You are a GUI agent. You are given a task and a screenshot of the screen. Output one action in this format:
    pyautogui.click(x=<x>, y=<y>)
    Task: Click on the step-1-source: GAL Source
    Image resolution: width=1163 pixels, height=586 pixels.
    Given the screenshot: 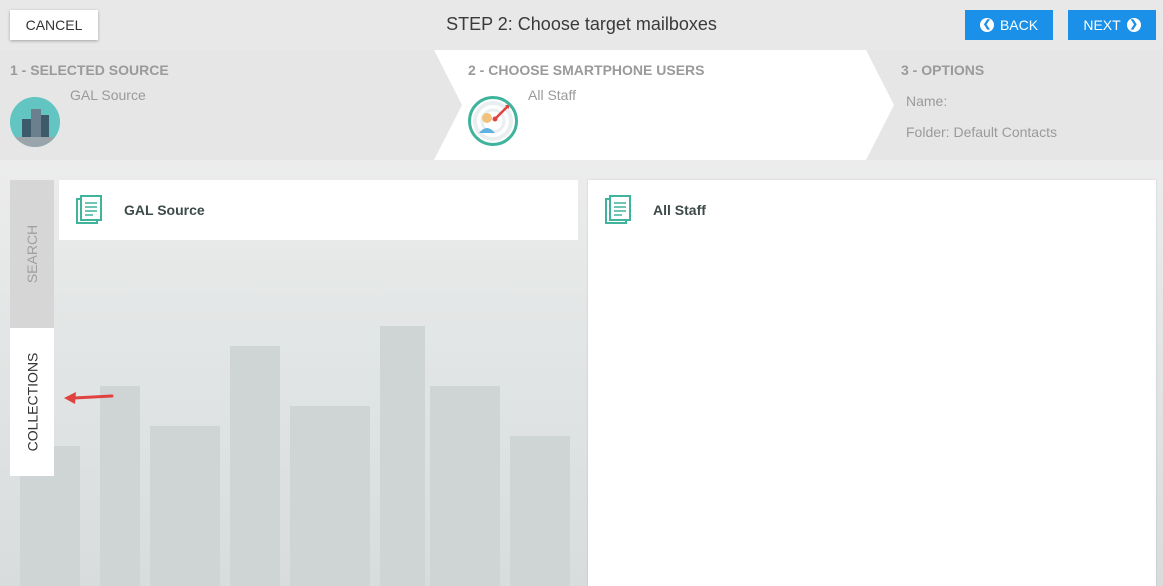 What is the action you would take?
    pyautogui.click(x=108, y=95)
    